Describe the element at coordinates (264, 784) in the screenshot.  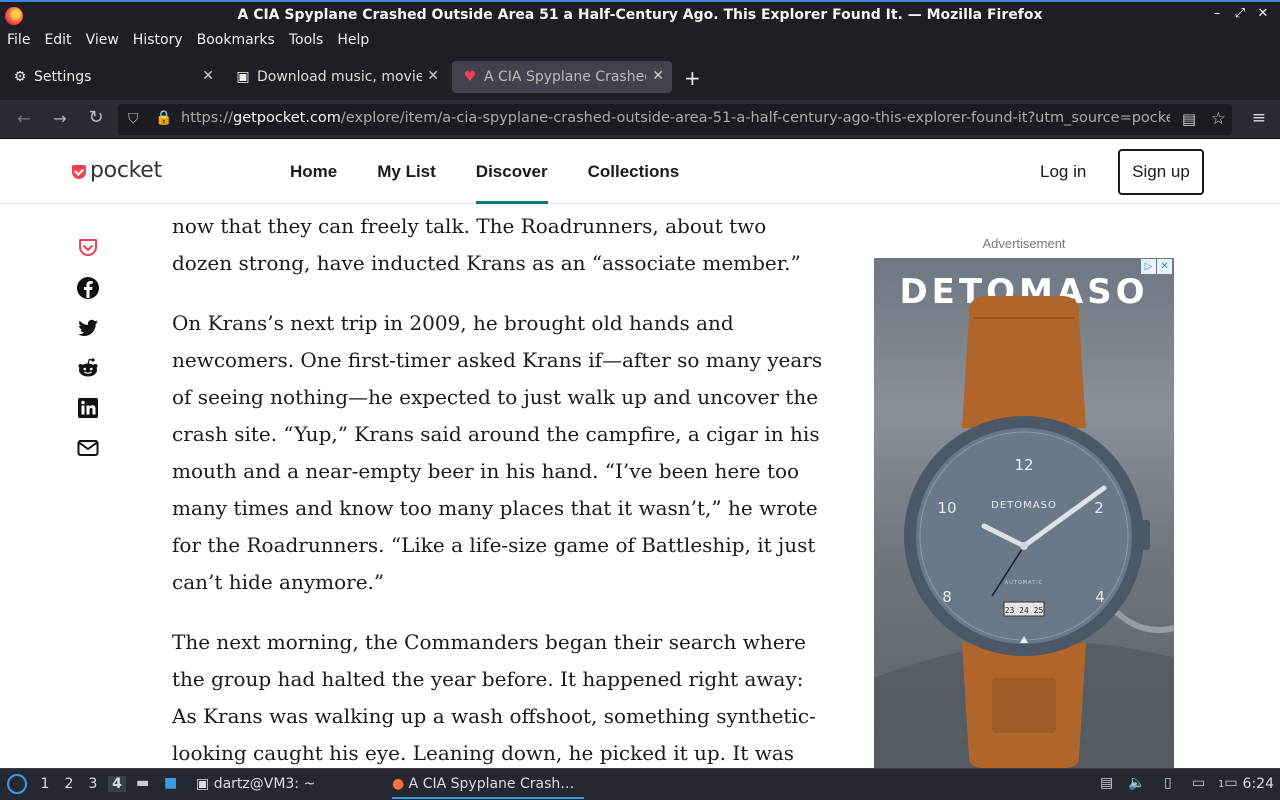
I see `task-label: dartz@VM3: ~` at that location.